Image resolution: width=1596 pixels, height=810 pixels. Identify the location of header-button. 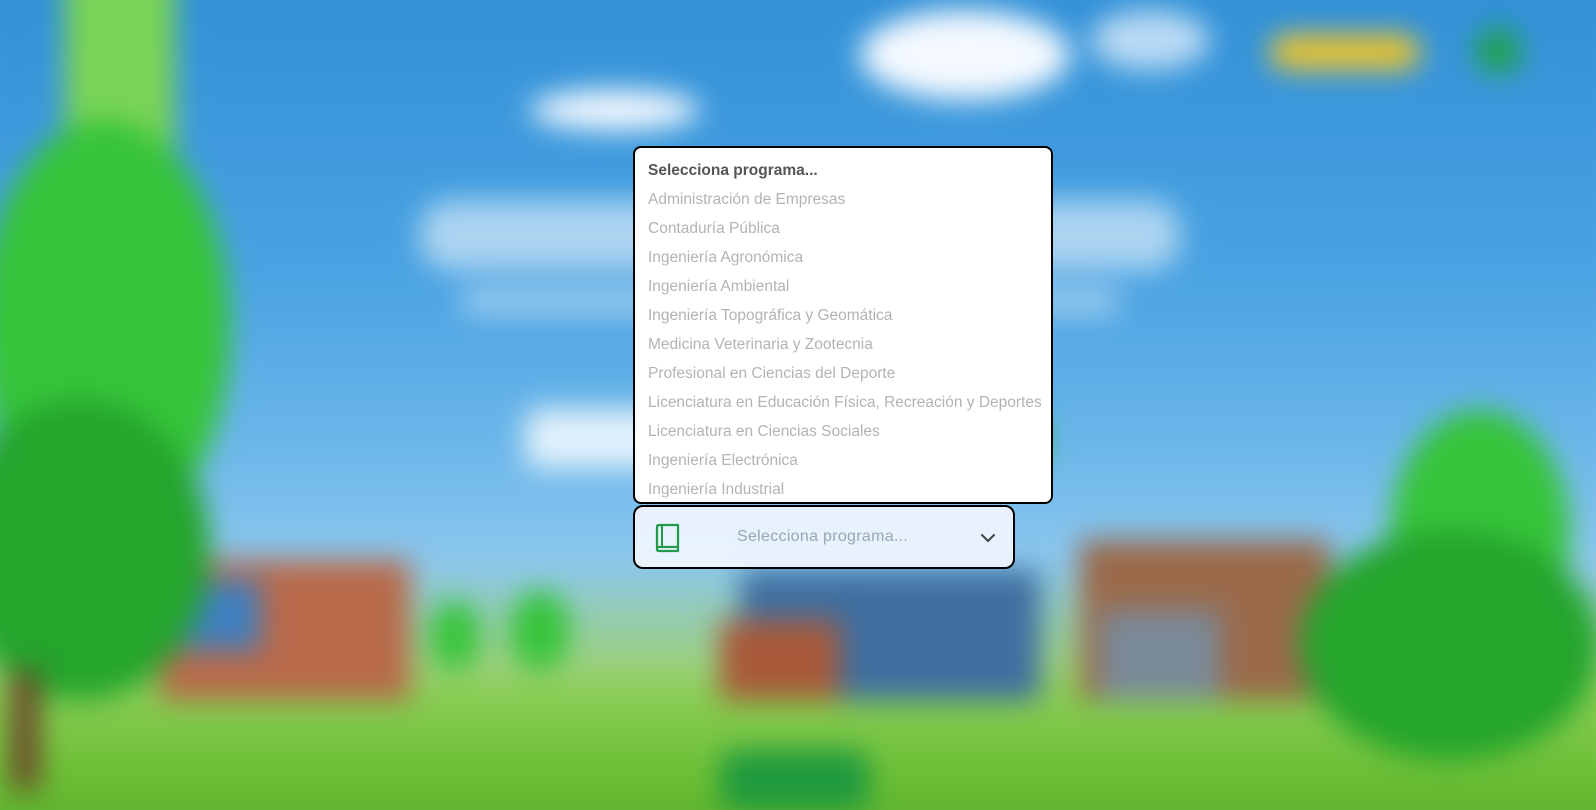
(1345, 52).